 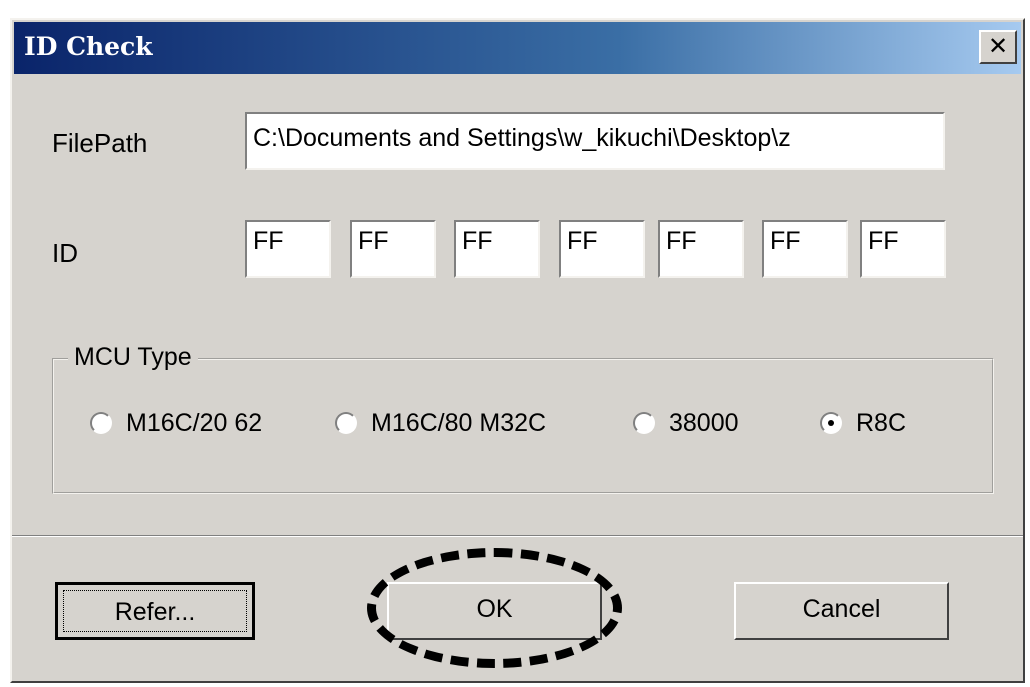 What do you see at coordinates (194, 422) in the screenshot?
I see `radio-label: M16C/20 62` at bounding box center [194, 422].